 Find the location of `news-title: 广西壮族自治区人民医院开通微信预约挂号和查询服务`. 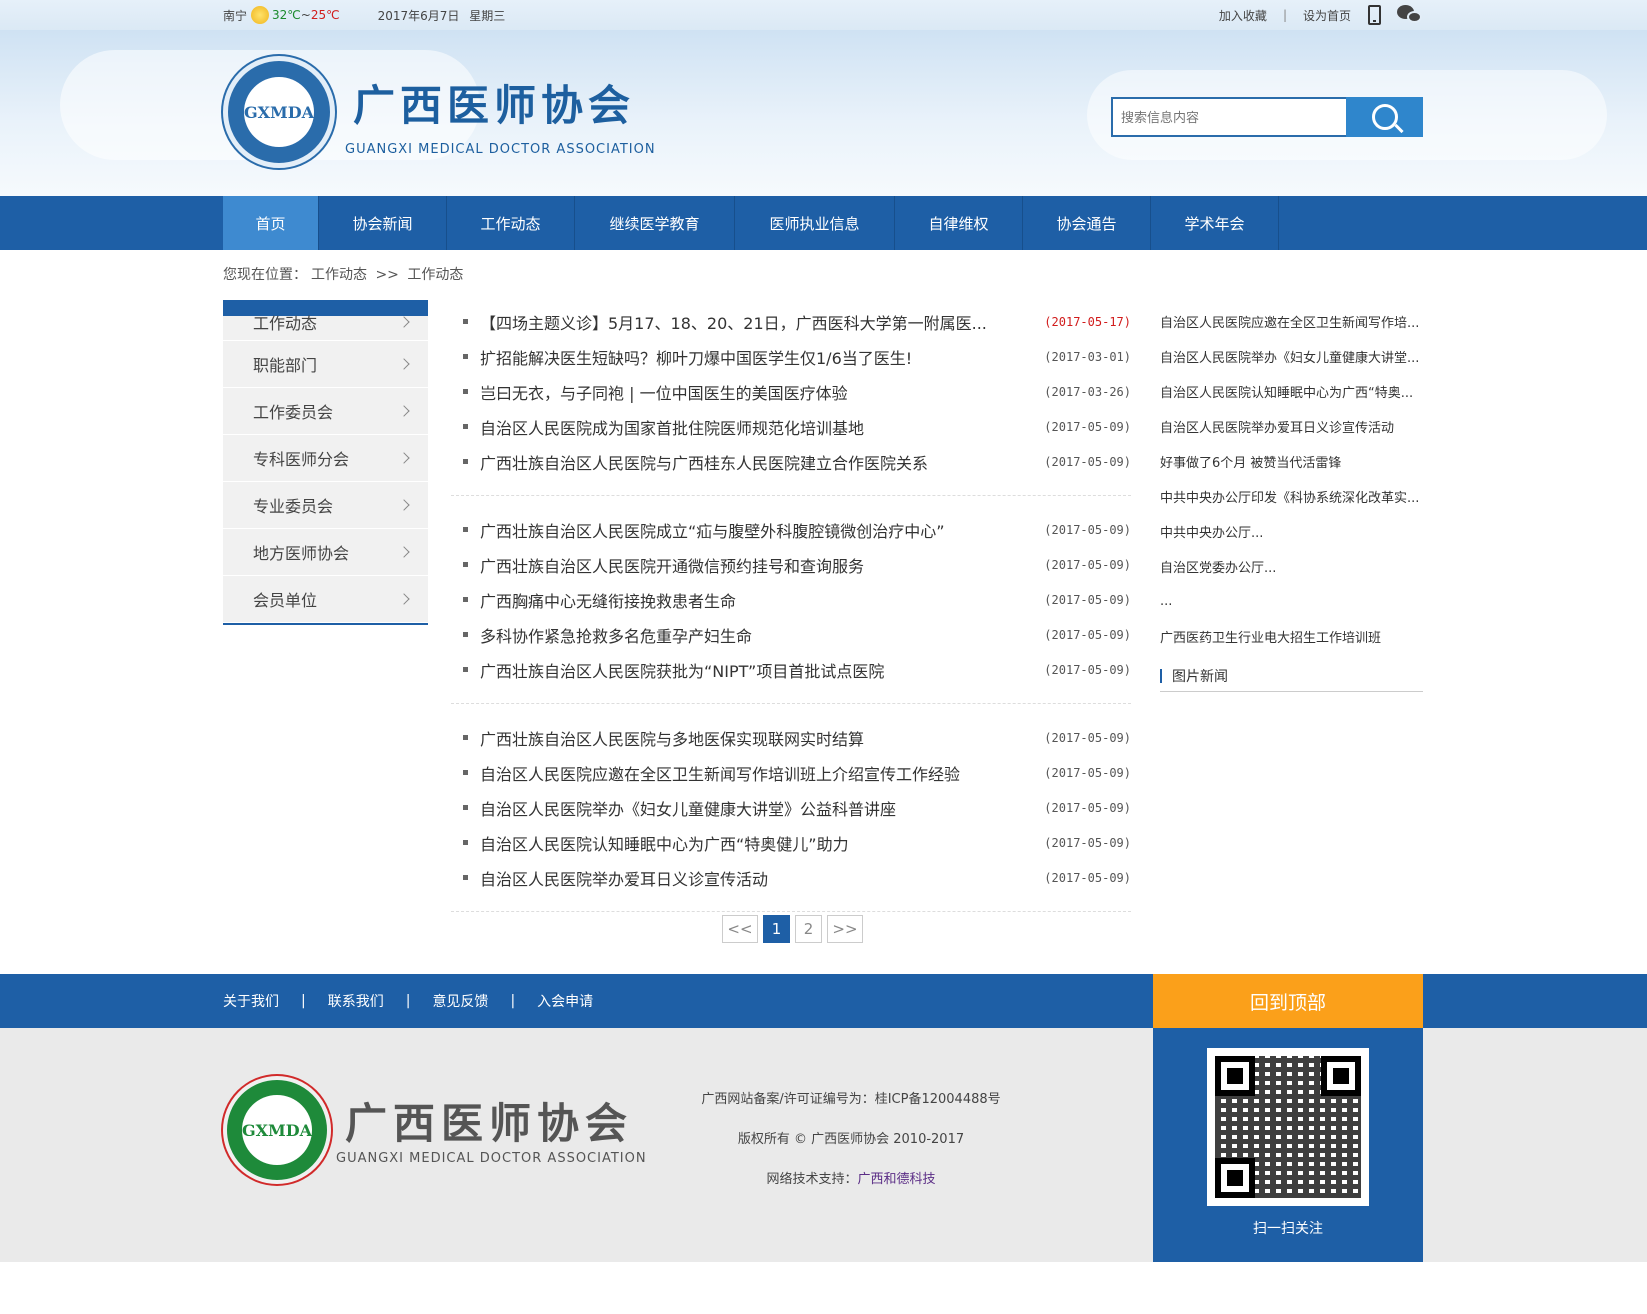

news-title: 广西壮族自治区人民医院开通微信预约挂号和查询服务 is located at coordinates (760, 565).